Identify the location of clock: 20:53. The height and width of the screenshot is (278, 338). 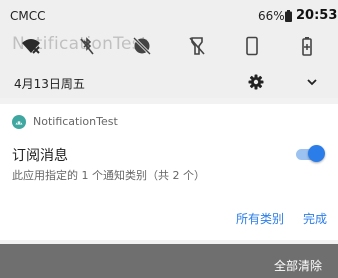
(317, 15).